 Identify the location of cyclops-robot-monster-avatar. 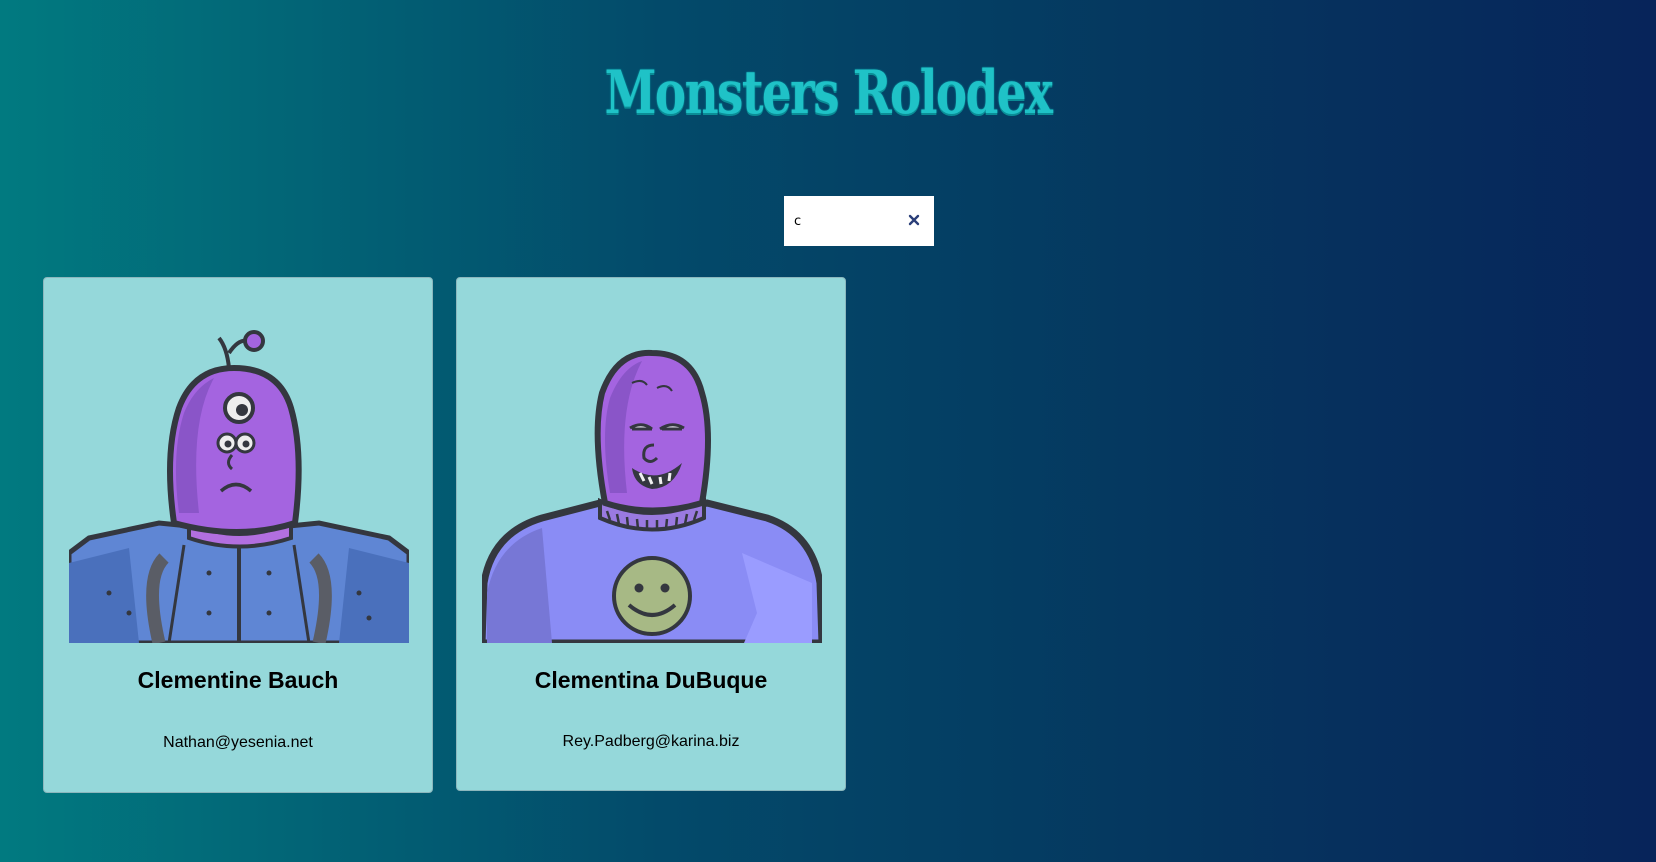
(239, 478).